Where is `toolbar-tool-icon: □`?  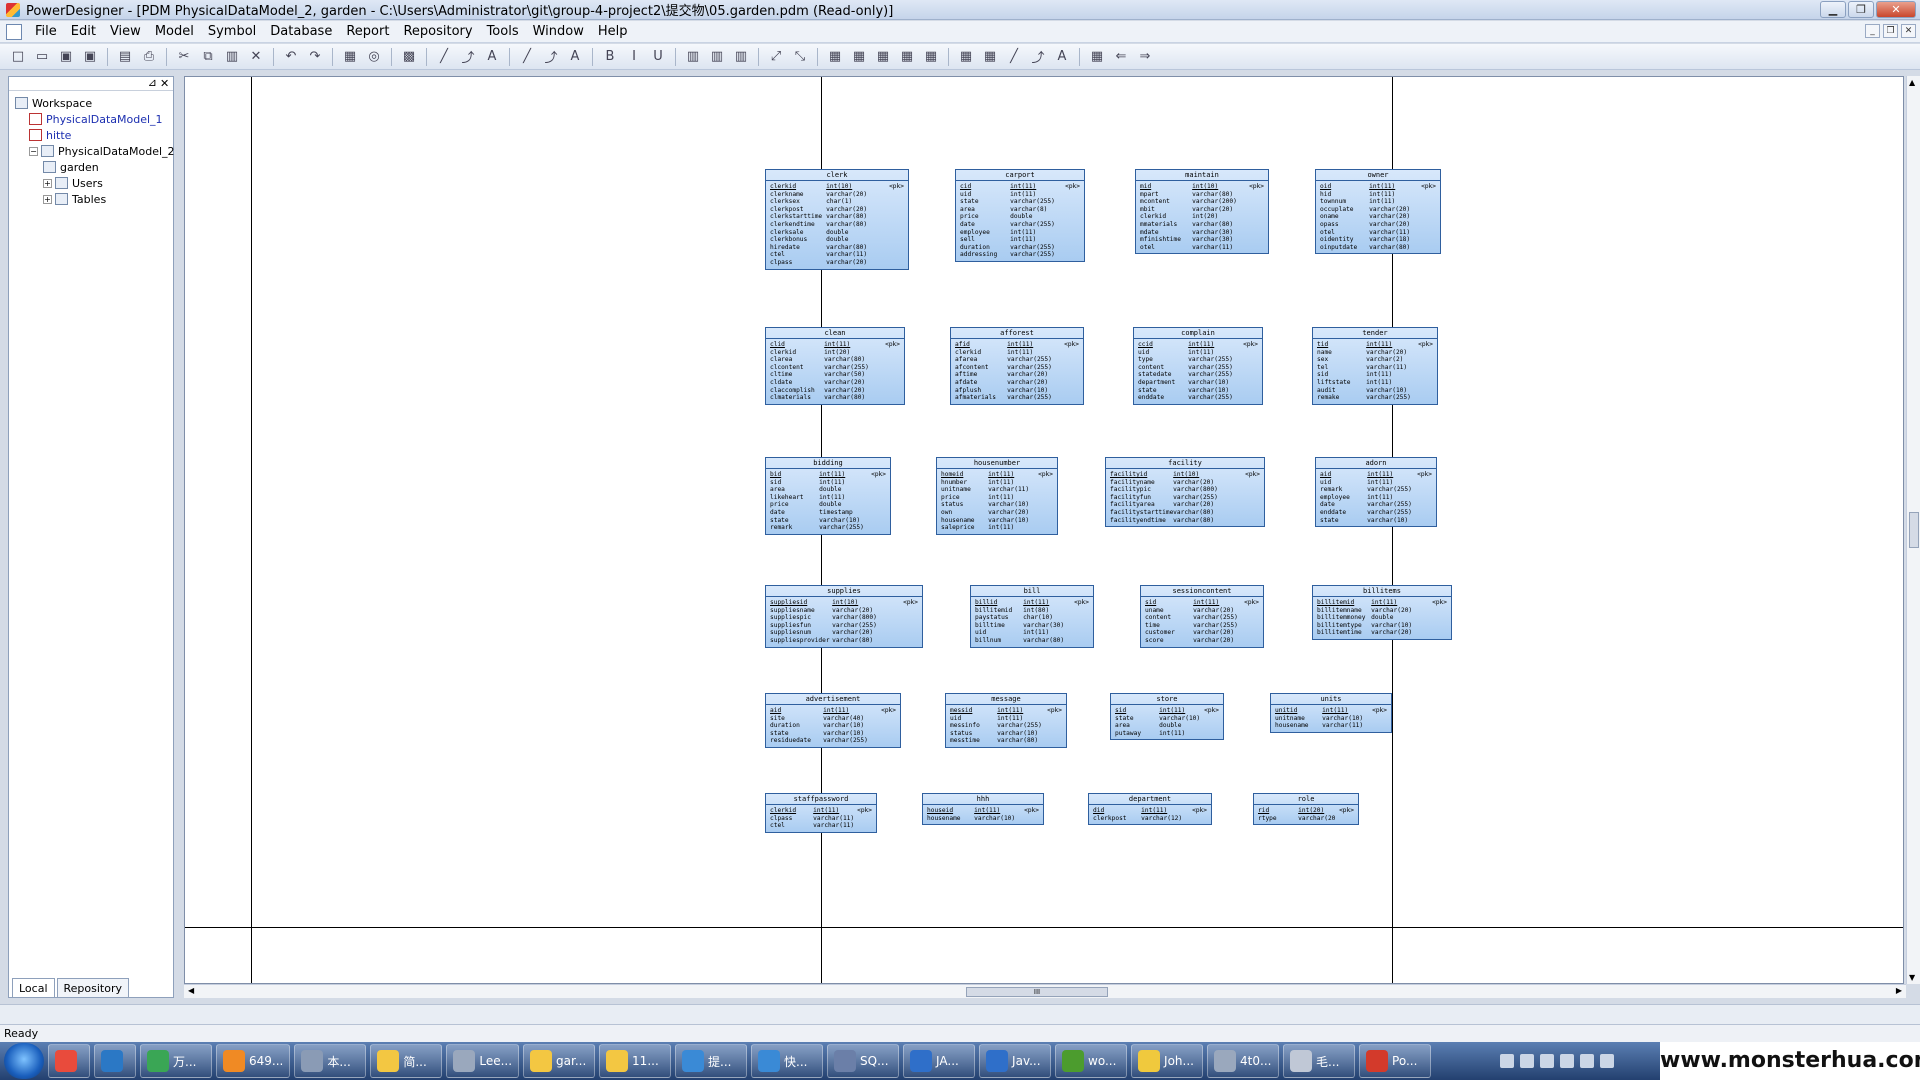 toolbar-tool-icon: □ is located at coordinates (18, 57).